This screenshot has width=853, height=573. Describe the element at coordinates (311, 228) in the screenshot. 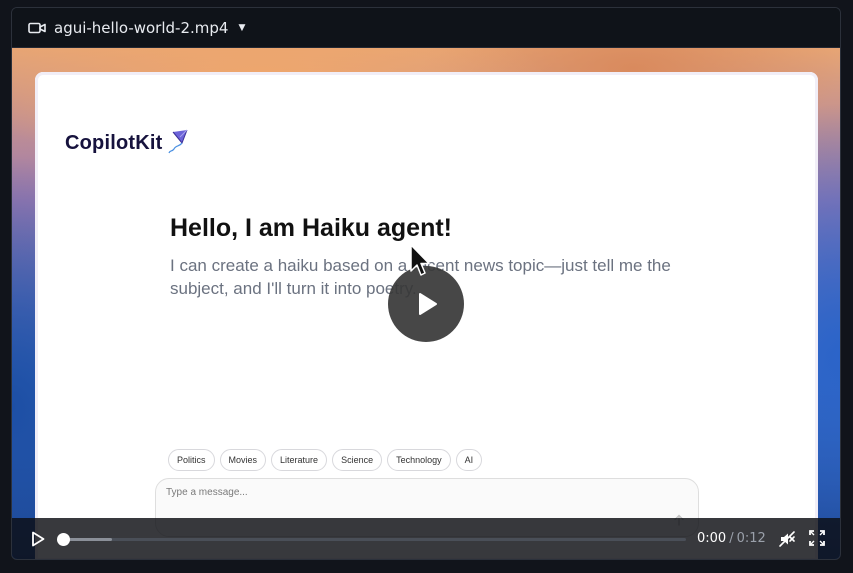

I see `page-title: Hello, I am Haiku agent!` at that location.